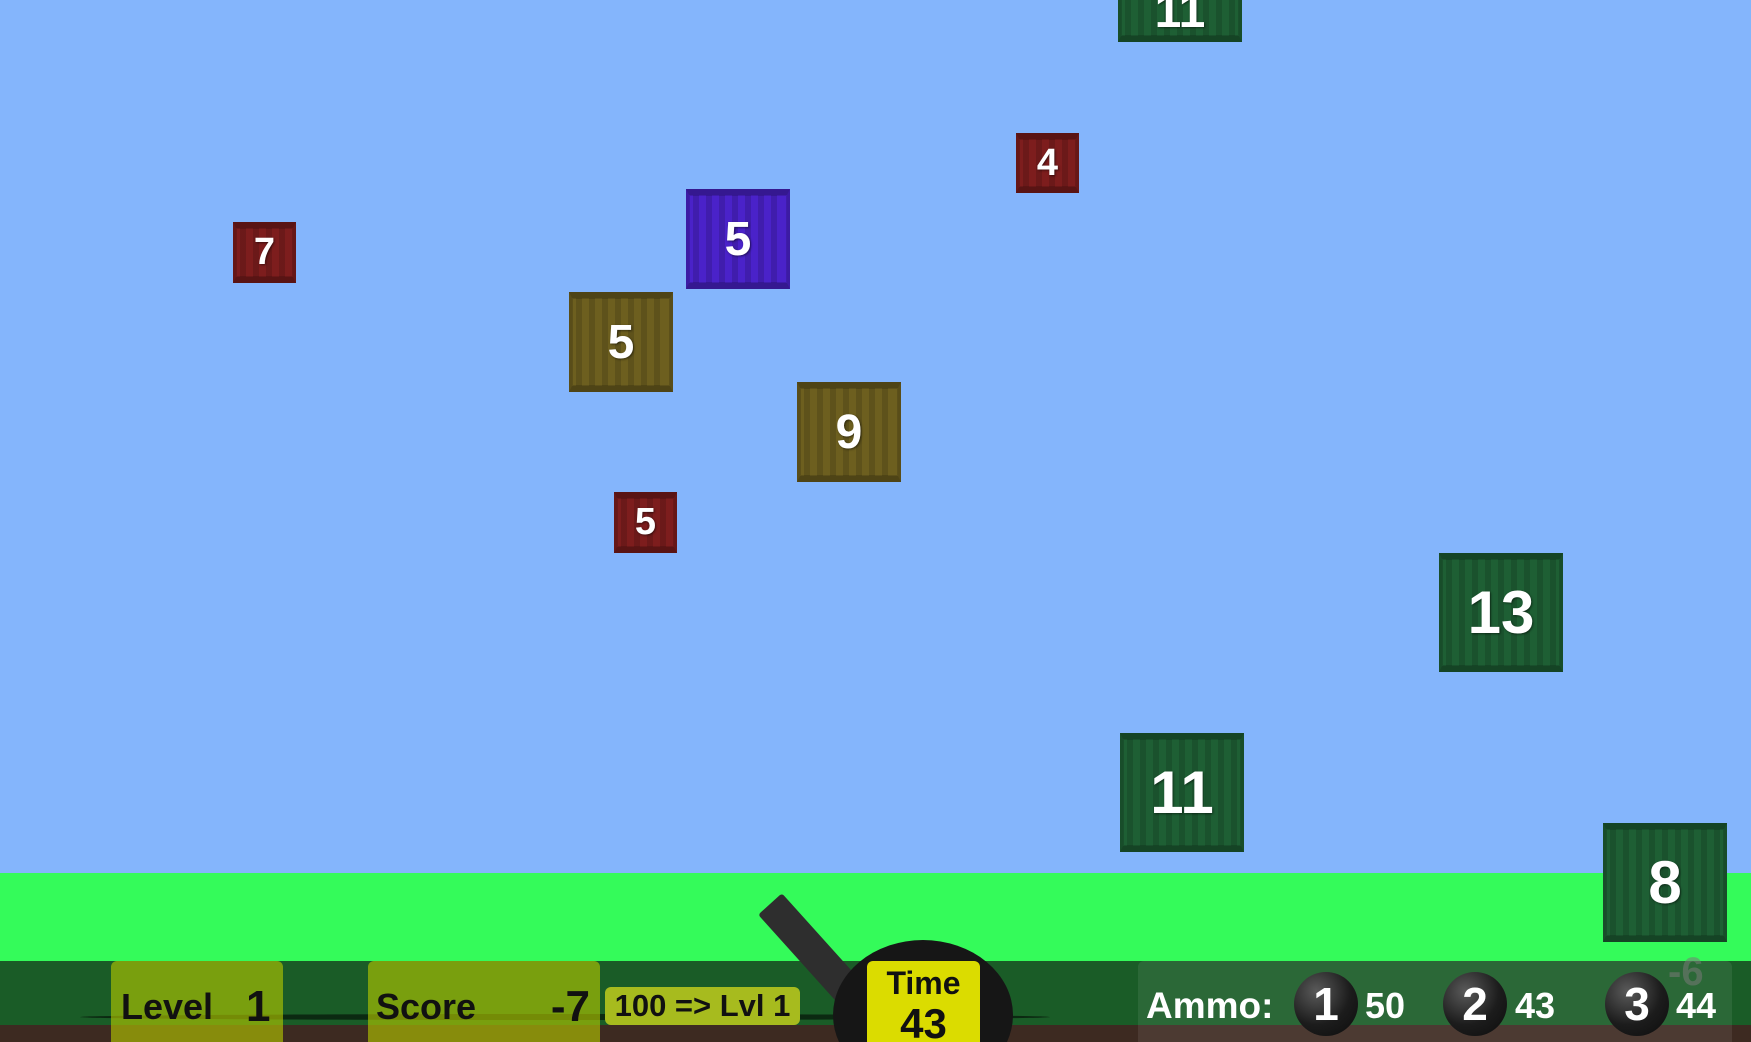 The height and width of the screenshot is (1042, 1751). I want to click on level-goal-badge: 100 => Lvl 1, so click(702, 1006).